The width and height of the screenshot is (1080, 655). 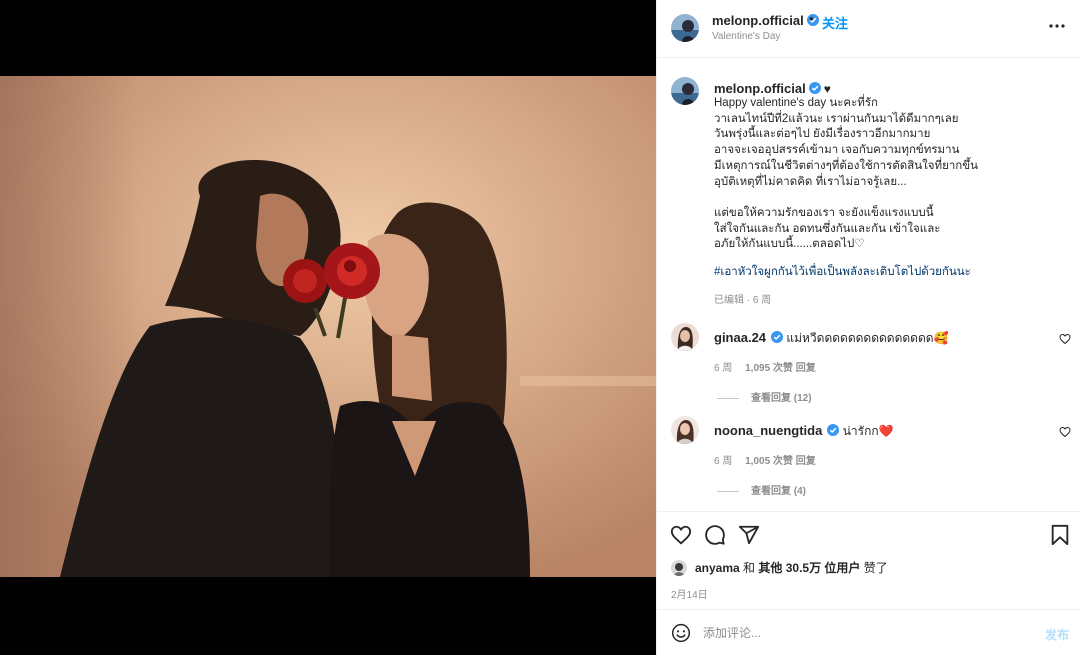 I want to click on comment-text: ginaa.24 แม่หวีดดดดดดดดดดดดดดด🥰, so click(x=831, y=338).